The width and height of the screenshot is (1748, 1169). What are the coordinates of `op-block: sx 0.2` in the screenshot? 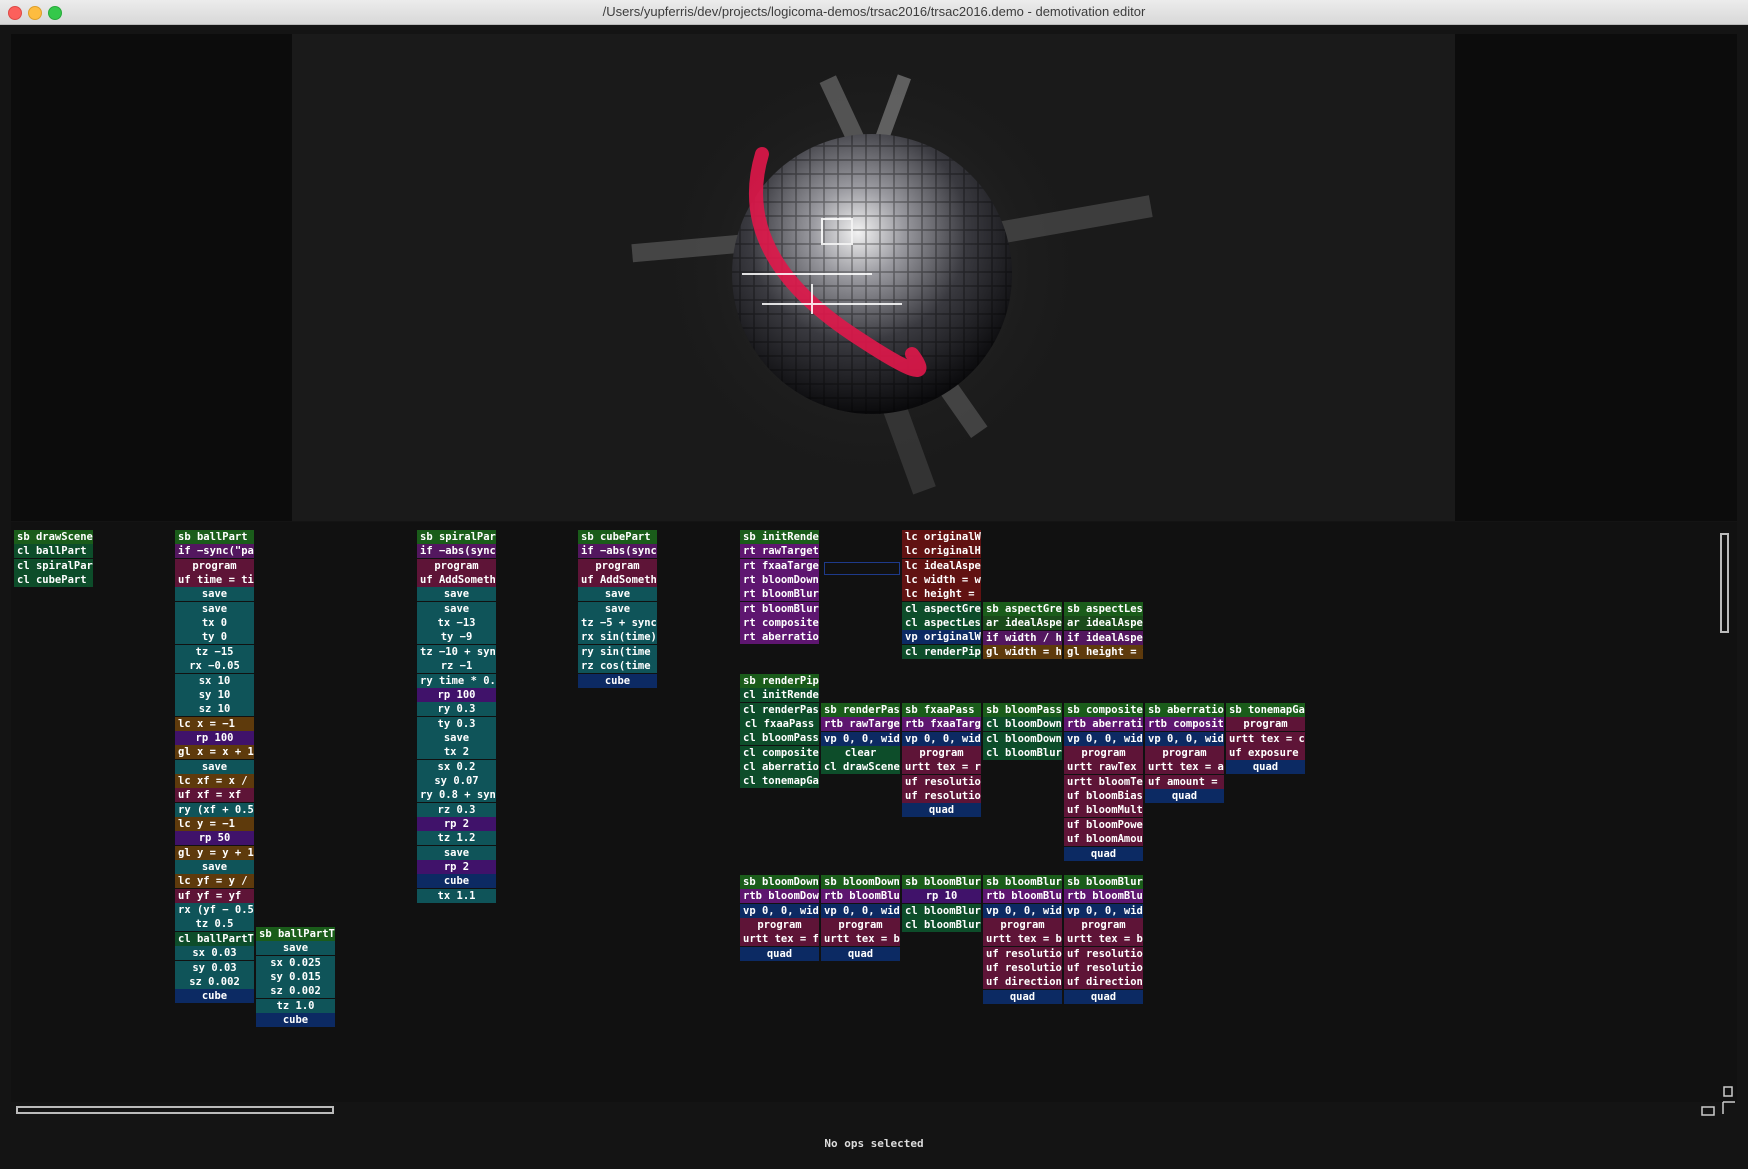 It's located at (456, 766).